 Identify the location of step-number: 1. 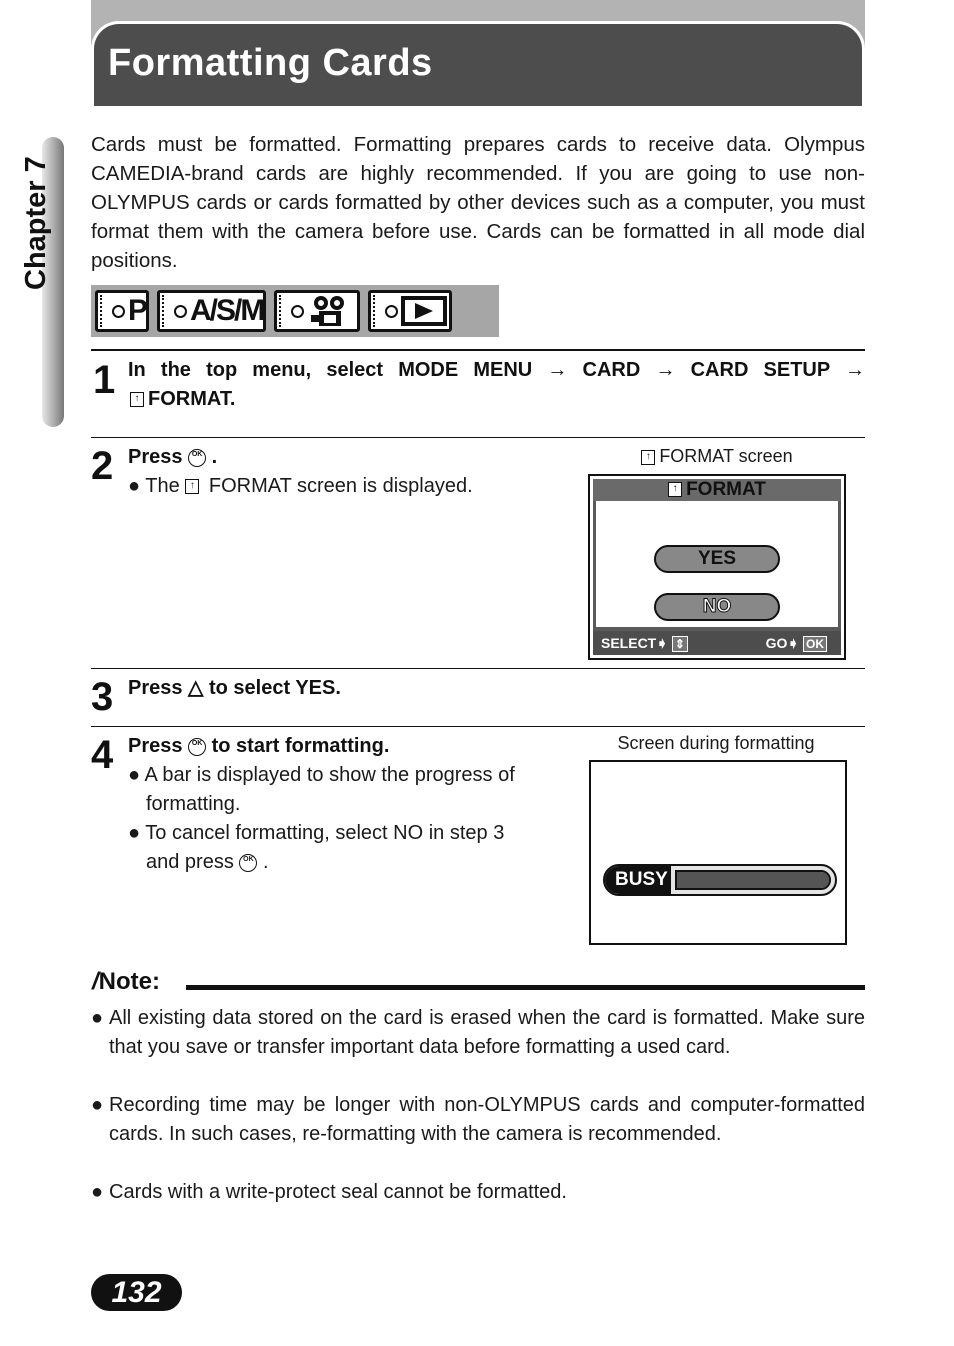
(104, 380).